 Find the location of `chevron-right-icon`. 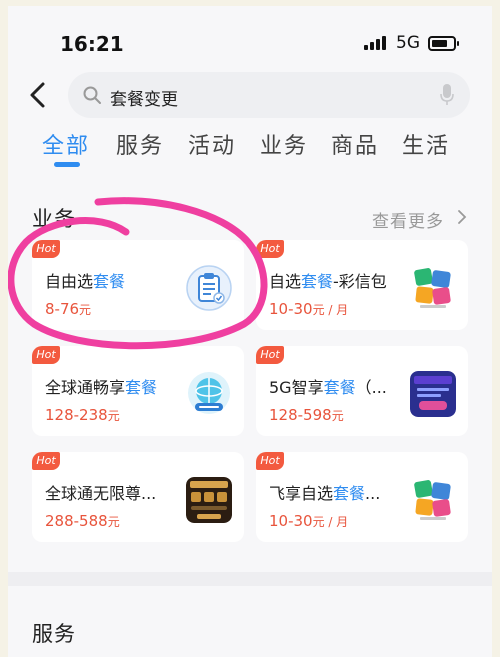

chevron-right-icon is located at coordinates (462, 217).